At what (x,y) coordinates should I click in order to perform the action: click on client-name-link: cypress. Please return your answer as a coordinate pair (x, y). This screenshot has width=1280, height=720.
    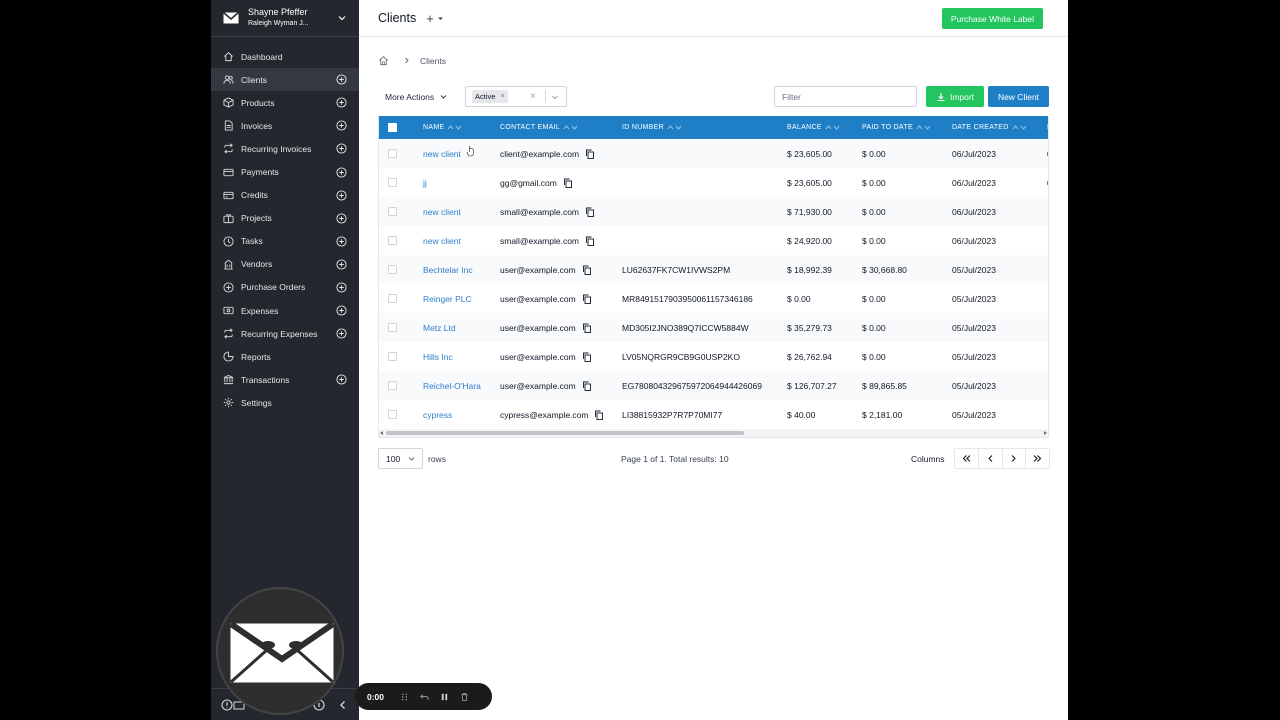
    Looking at the image, I should click on (437, 414).